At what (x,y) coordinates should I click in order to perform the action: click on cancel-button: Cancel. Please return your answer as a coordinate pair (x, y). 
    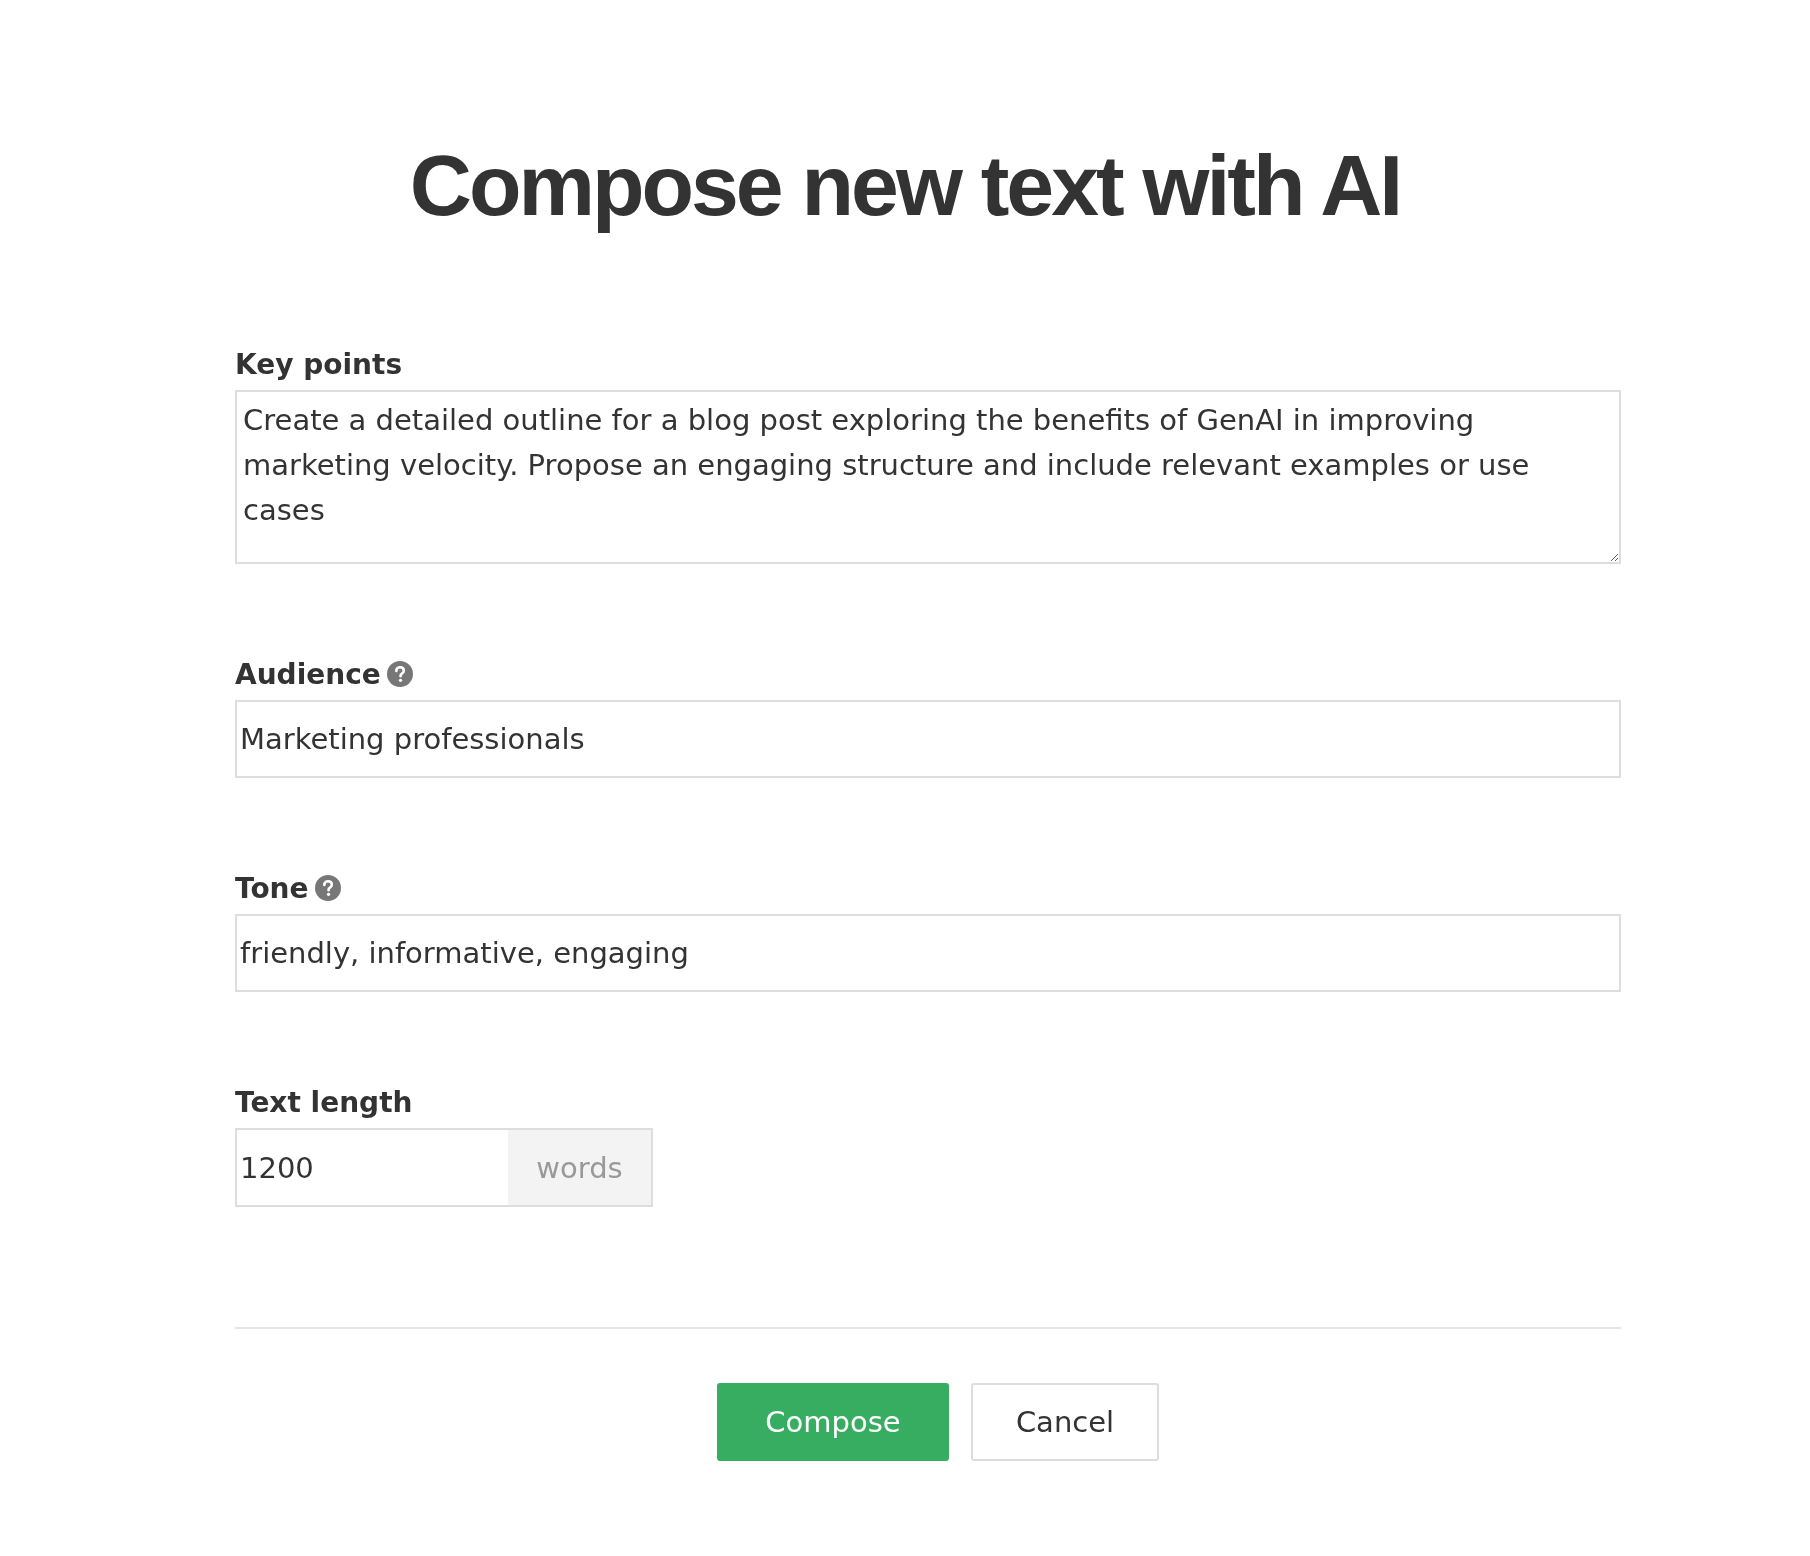
    Looking at the image, I should click on (1065, 1422).